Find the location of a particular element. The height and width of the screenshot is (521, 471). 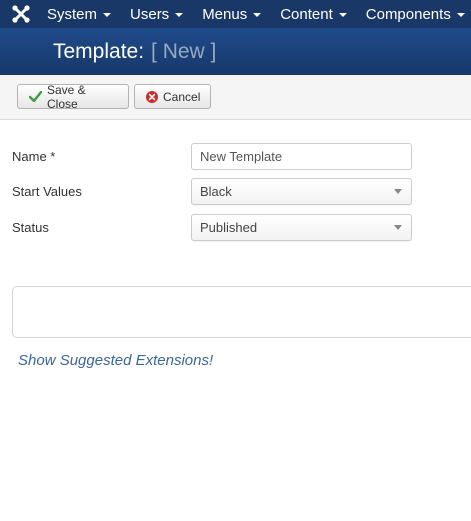

status-row: Status Published is located at coordinates (241, 227).